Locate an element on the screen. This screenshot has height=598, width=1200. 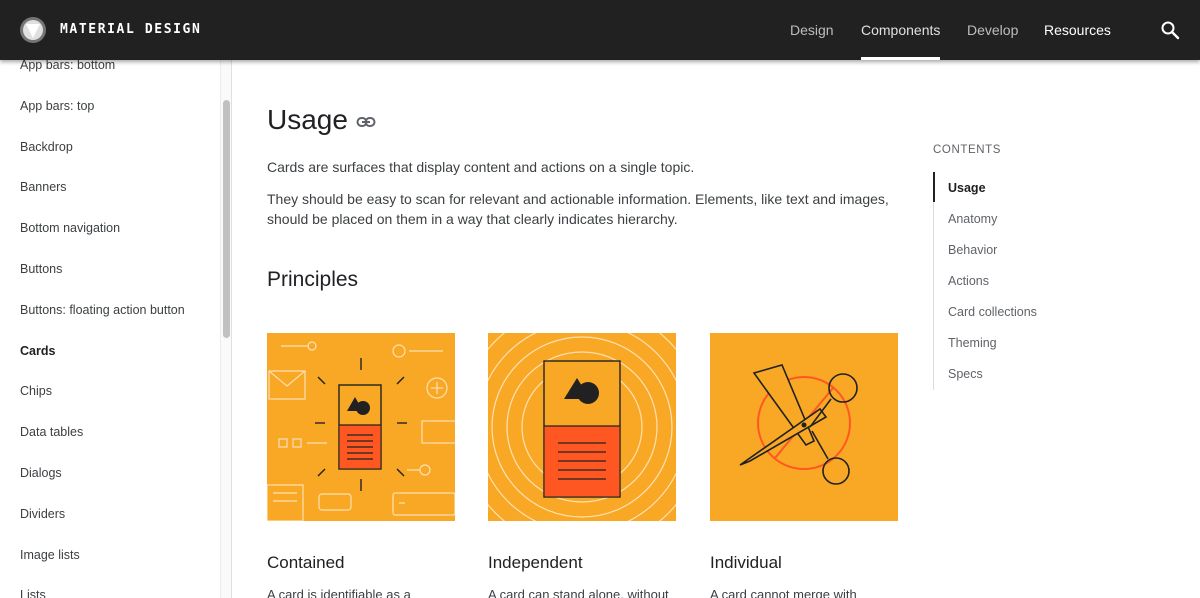
sidebar-item-buttons: Buttons is located at coordinates (110, 269).